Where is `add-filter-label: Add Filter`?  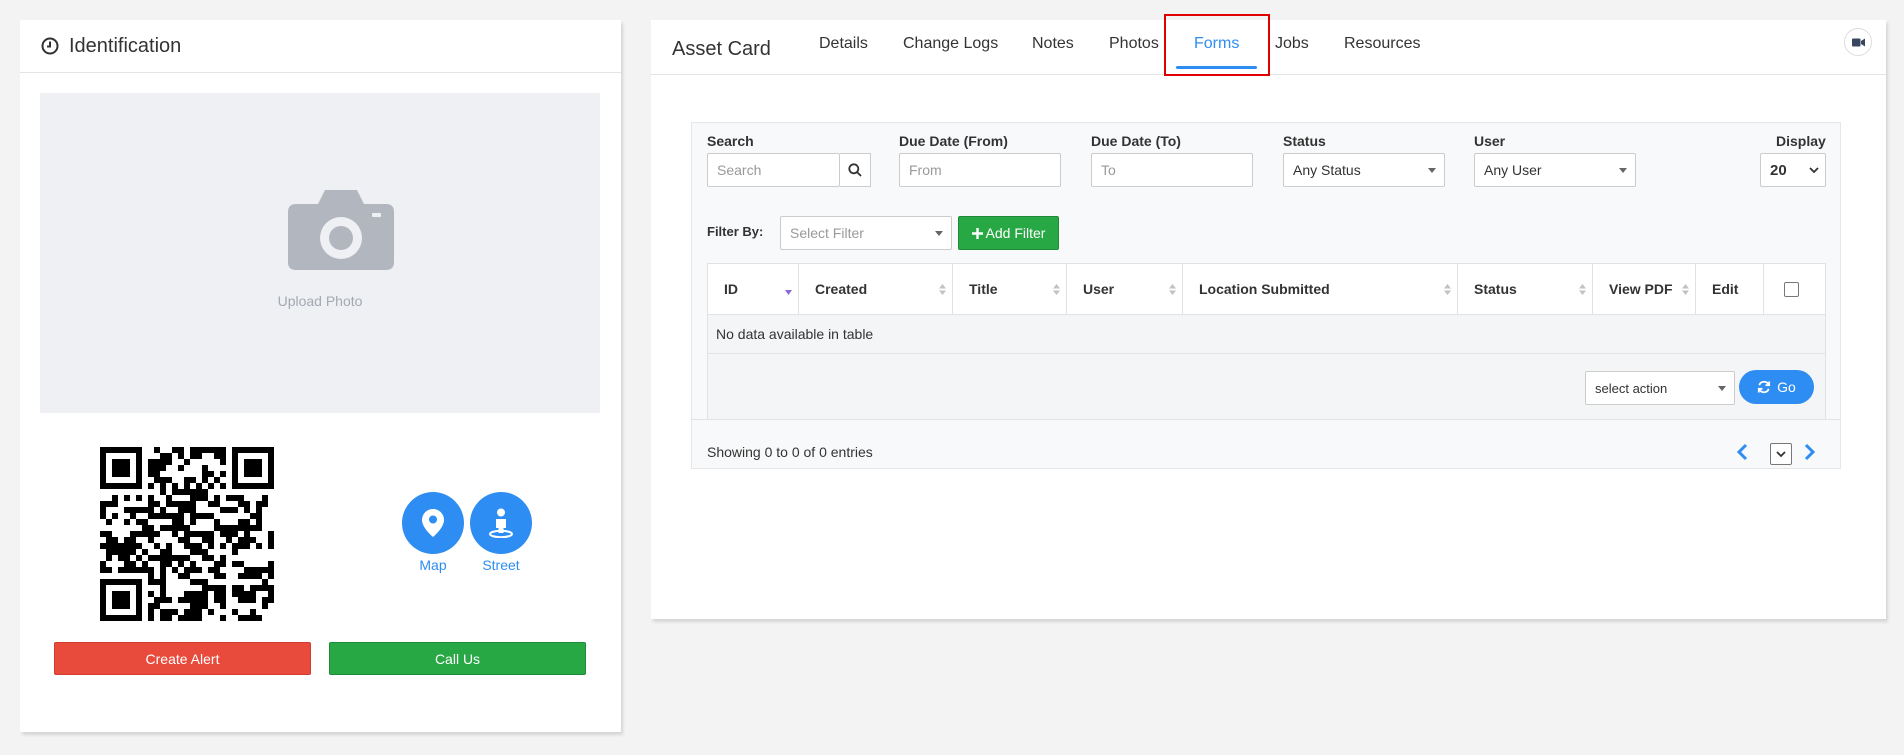 add-filter-label: Add Filter is located at coordinates (1015, 233).